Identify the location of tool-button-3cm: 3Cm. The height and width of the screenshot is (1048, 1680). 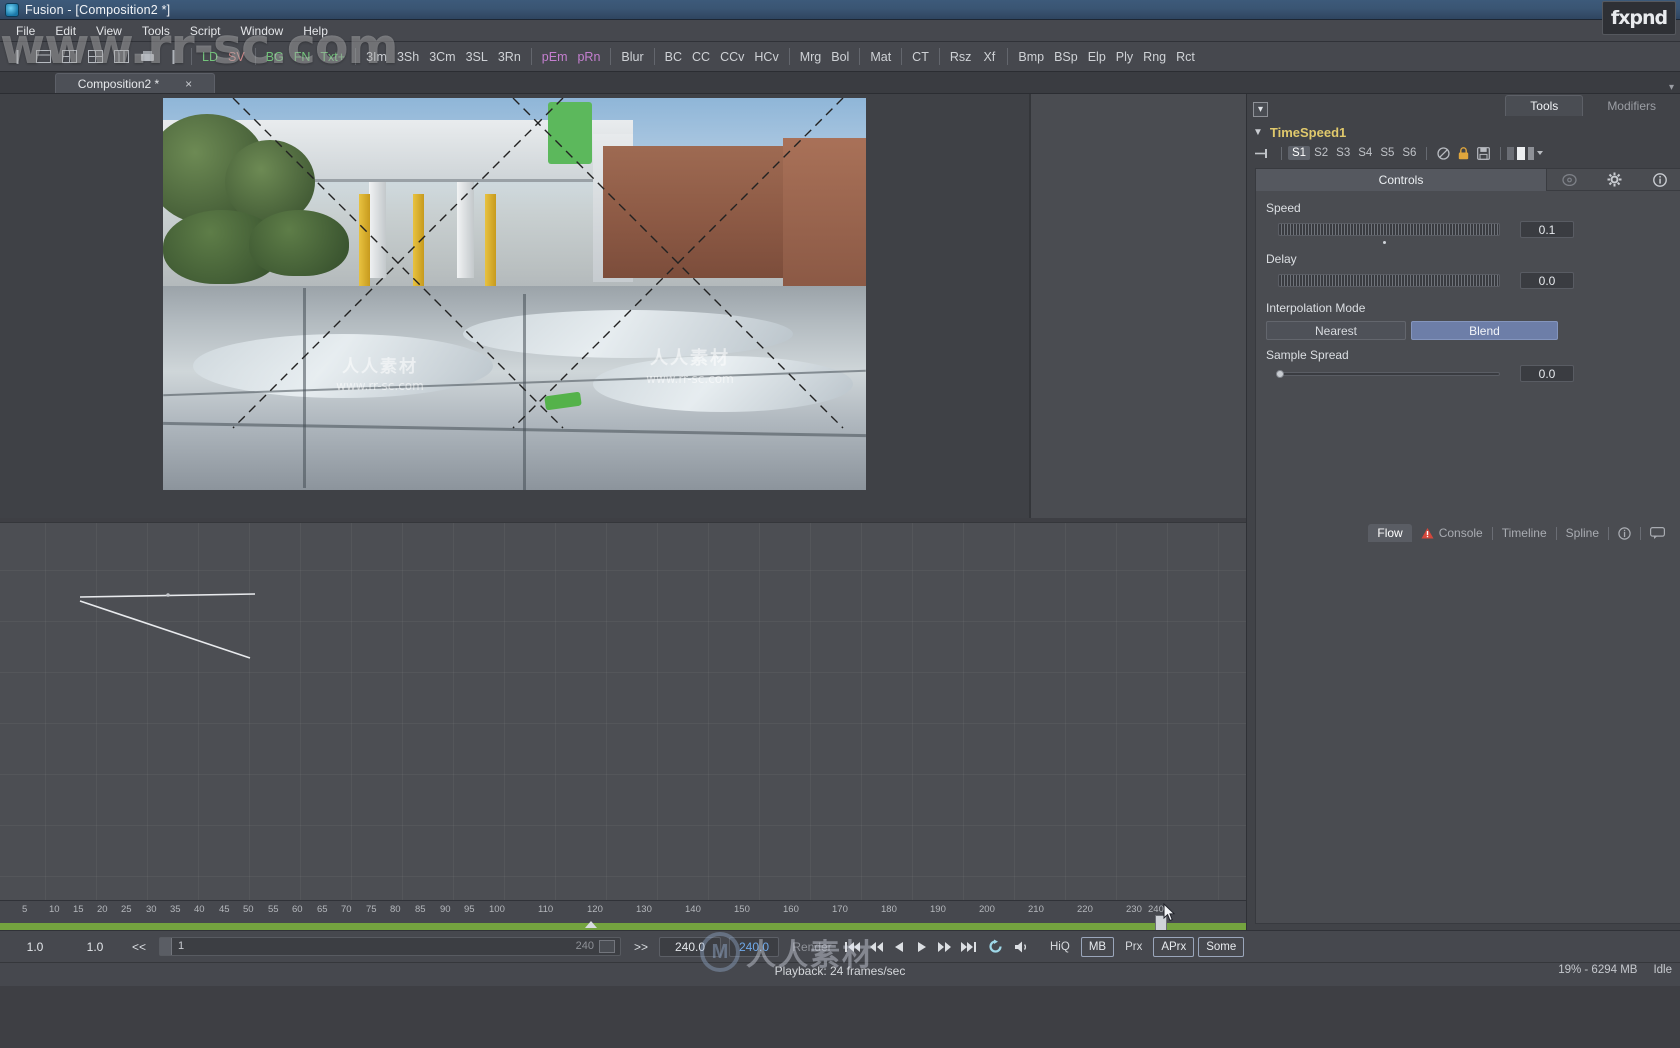
(442, 57).